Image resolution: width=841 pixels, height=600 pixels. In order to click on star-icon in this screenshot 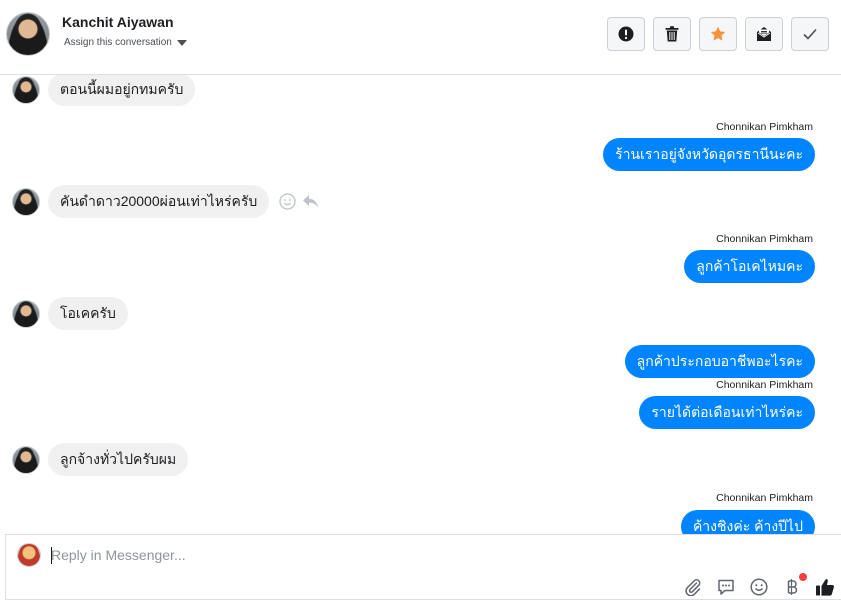, I will do `click(718, 33)`.